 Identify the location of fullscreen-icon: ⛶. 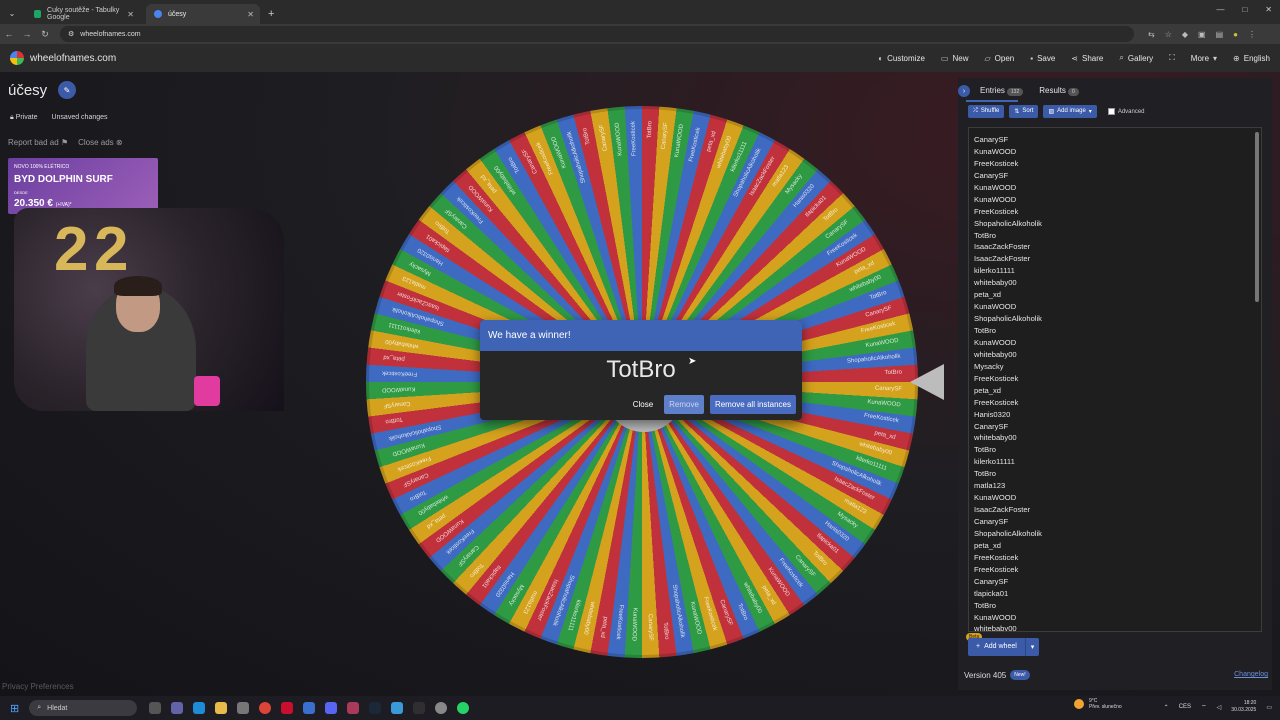
(1172, 57).